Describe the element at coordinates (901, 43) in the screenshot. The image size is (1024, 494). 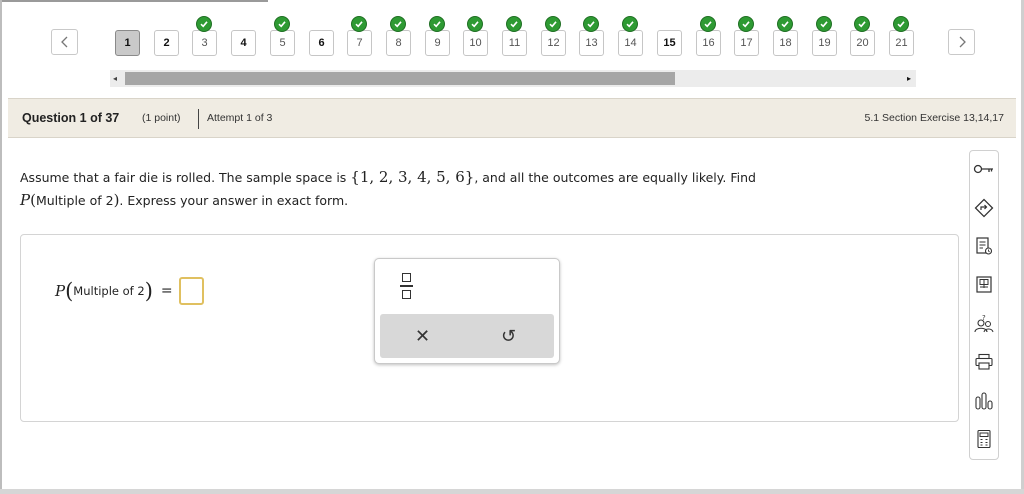
I see `question-button-21: 21` at that location.